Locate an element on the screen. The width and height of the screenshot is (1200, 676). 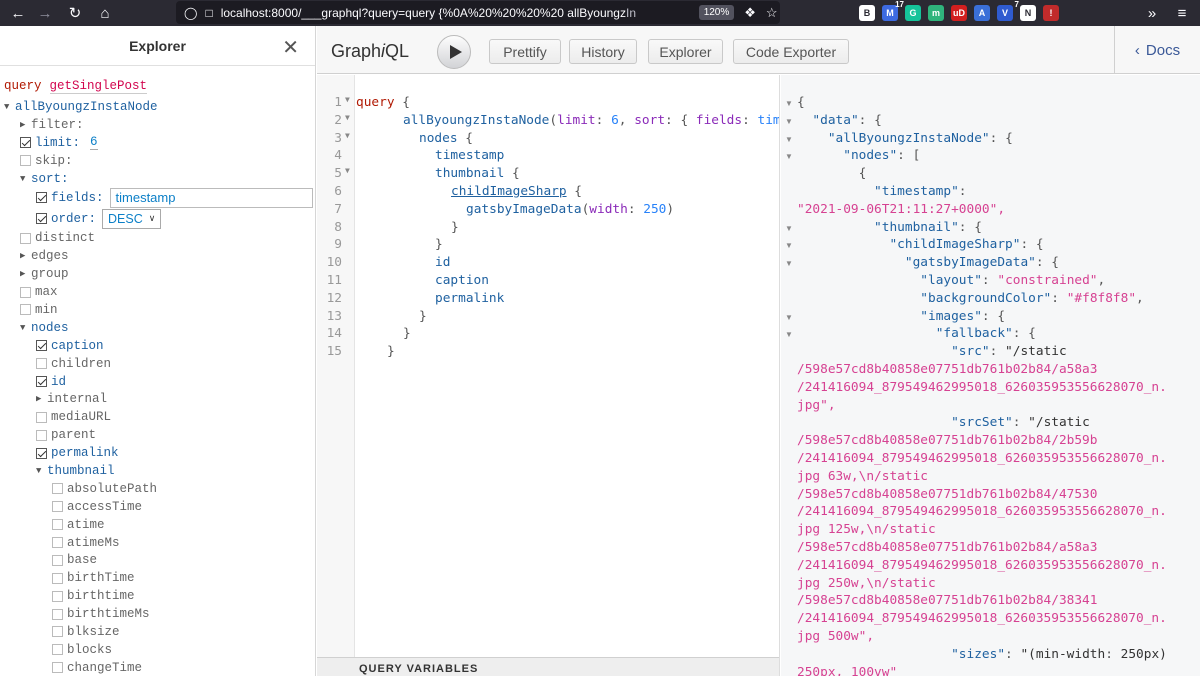
home-icon: ⌂ is located at coordinates (105, 13).